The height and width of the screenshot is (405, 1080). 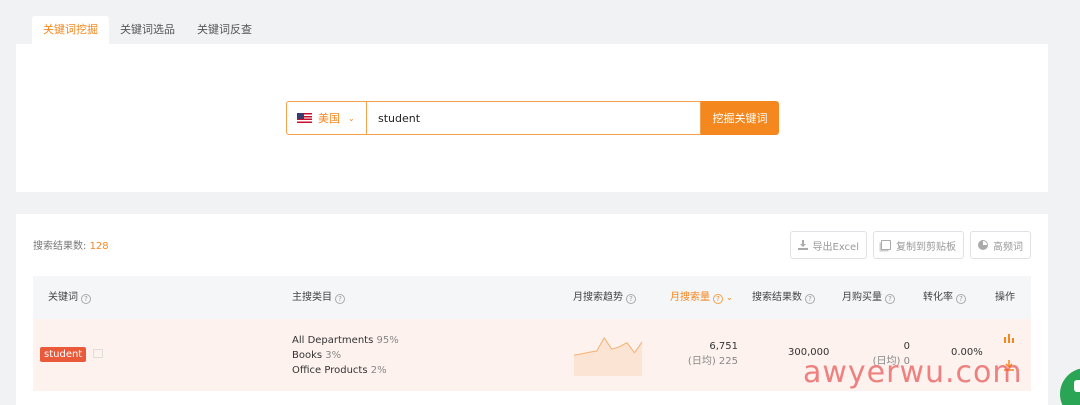 I want to click on col-result-count: 搜索结果数?, so click(x=783, y=297).